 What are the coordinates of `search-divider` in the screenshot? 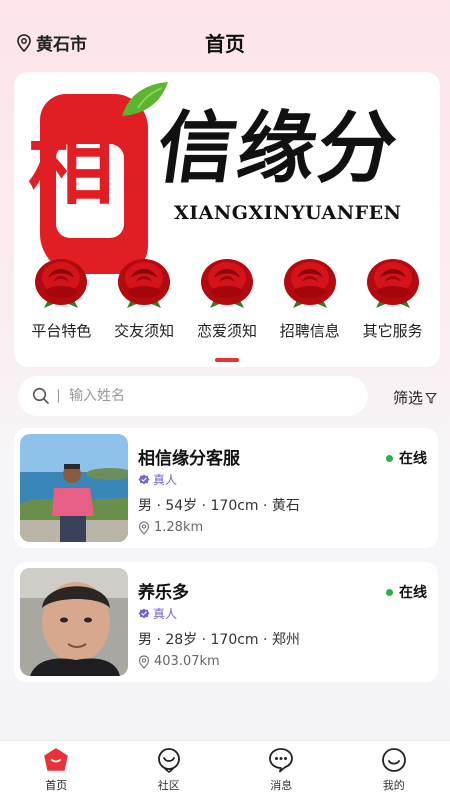 It's located at (58, 396).